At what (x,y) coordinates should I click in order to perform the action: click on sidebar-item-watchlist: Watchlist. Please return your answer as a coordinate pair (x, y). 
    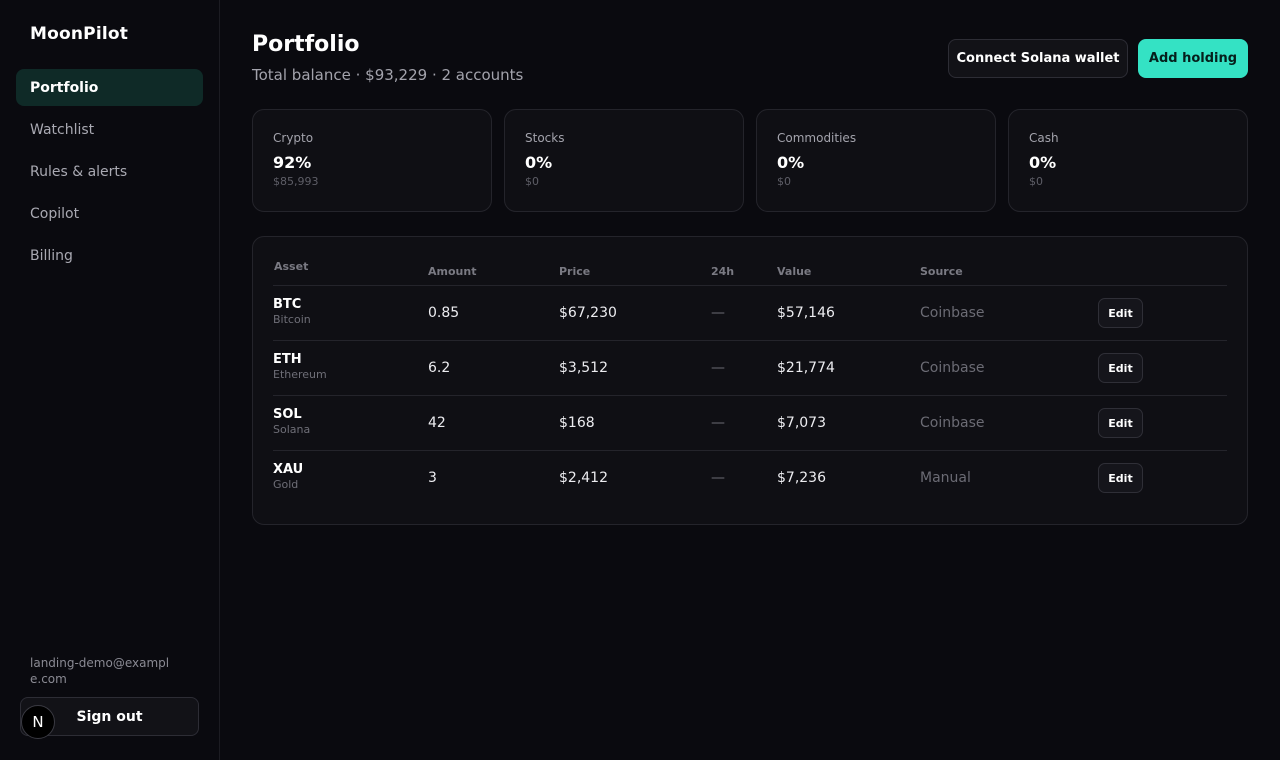
    Looking at the image, I should click on (109, 129).